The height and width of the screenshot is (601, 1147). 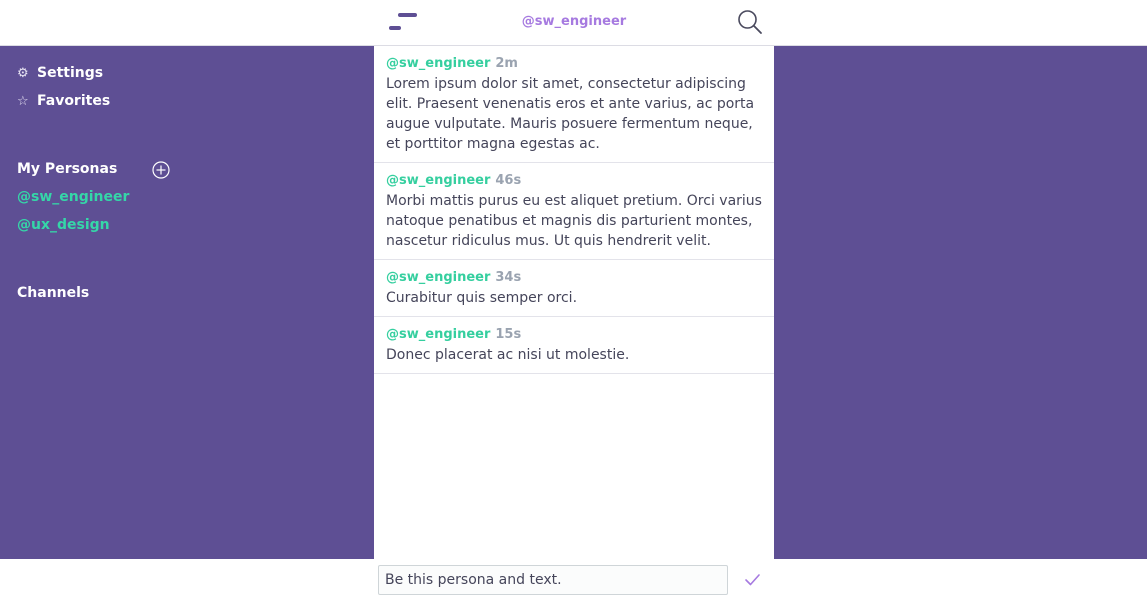 What do you see at coordinates (53, 293) in the screenshot?
I see `channels-heading: Channels` at bounding box center [53, 293].